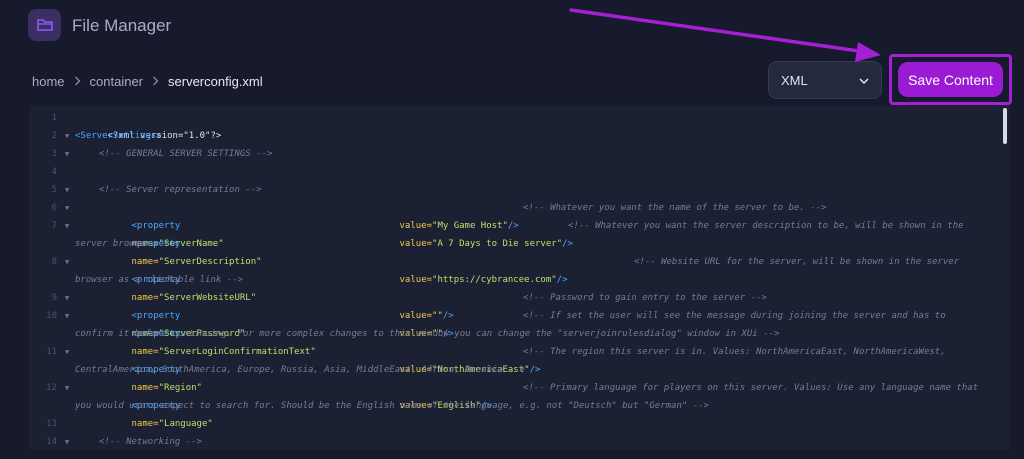  Describe the element at coordinates (118, 136) in the screenshot. I see `code-line: <ServerSettings>` at that location.